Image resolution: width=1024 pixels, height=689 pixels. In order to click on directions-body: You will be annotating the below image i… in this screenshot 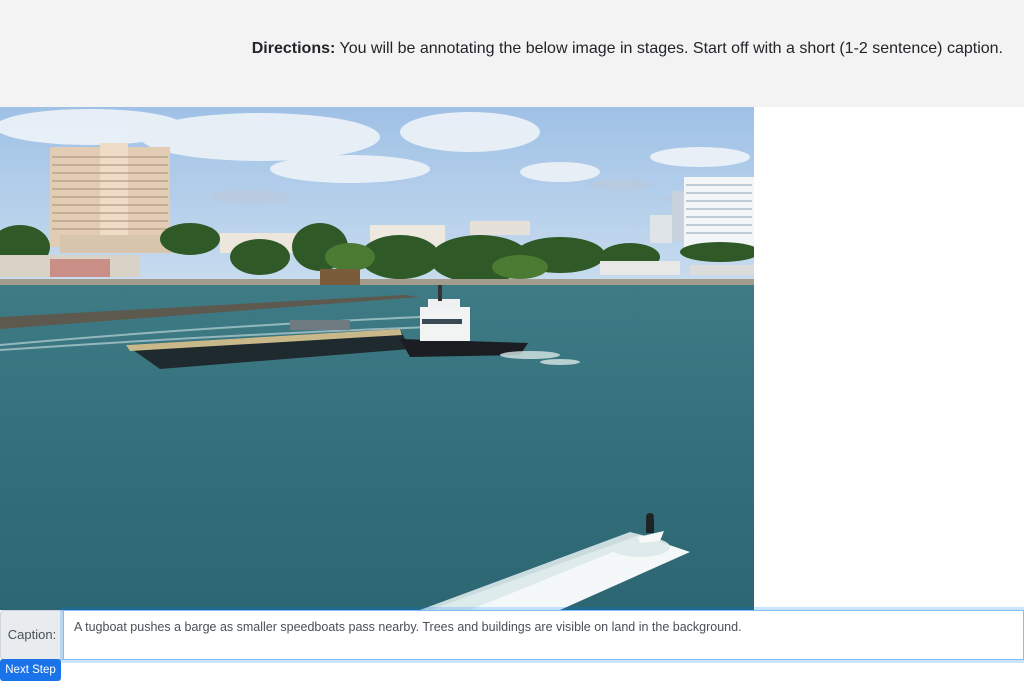, I will do `click(669, 48)`.